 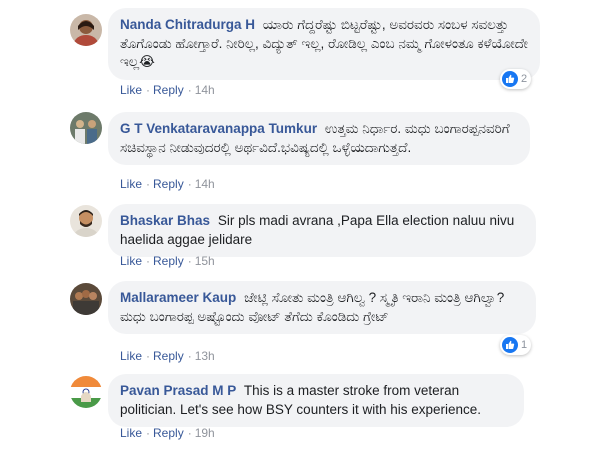 I want to click on reaction-count: 1, so click(x=516, y=345).